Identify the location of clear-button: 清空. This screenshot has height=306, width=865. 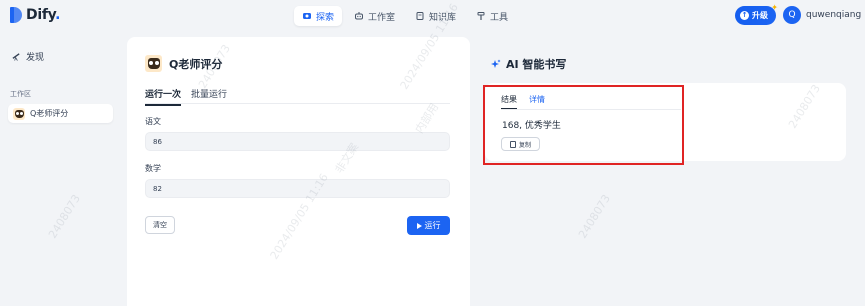
(160, 225).